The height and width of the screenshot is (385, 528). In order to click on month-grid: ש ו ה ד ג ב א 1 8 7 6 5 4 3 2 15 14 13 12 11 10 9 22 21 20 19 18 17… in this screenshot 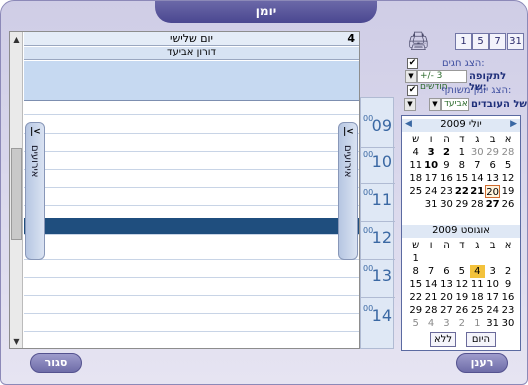, I will do `click(462, 284)`.